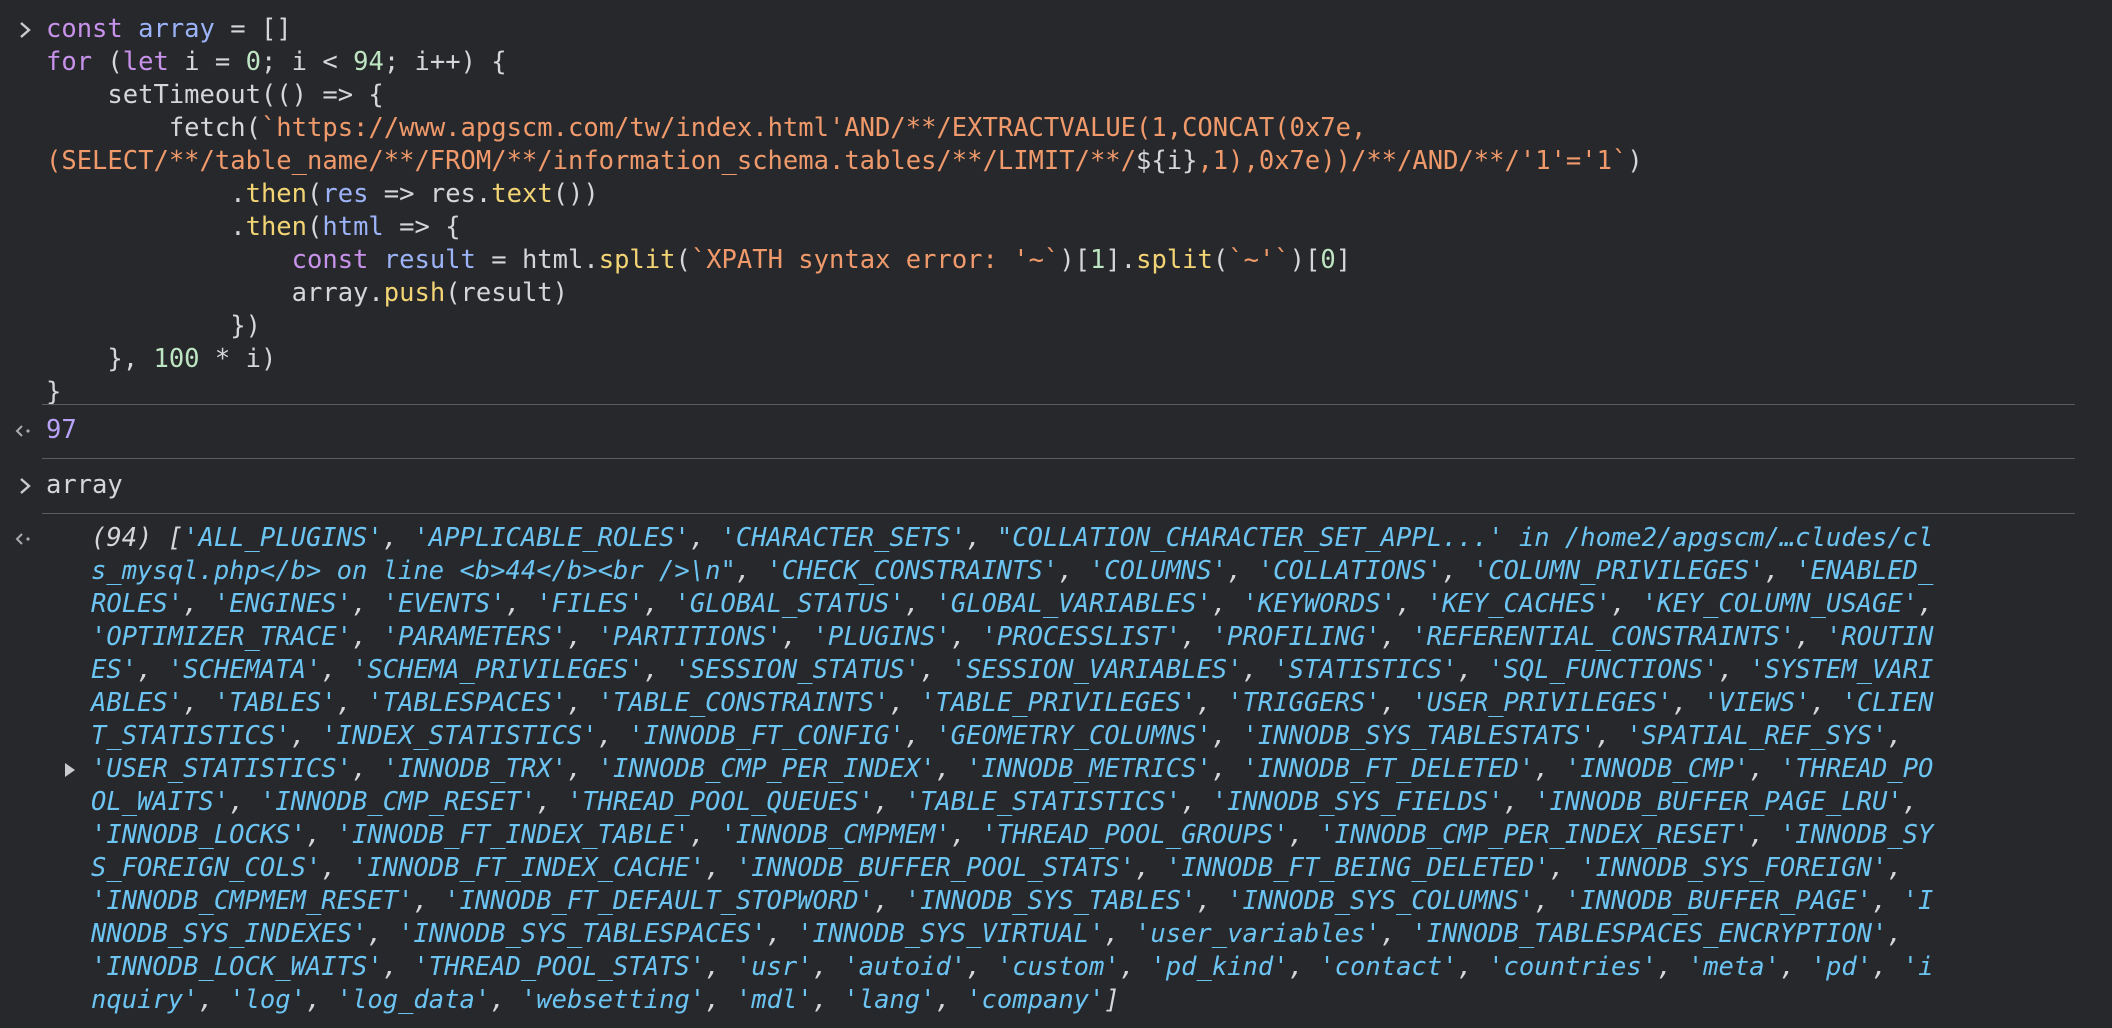 The image size is (2112, 1028). Describe the element at coordinates (61, 430) in the screenshot. I see `output-value: 97` at that location.